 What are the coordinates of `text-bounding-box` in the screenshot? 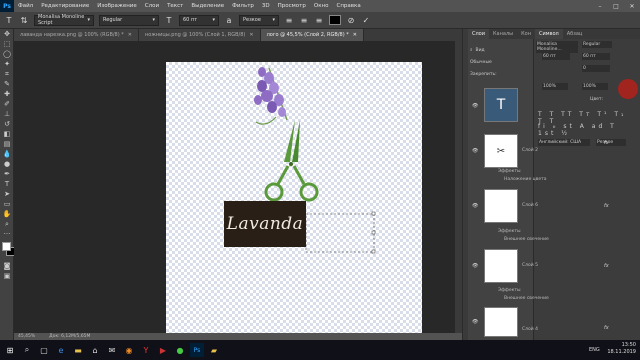 It's located at (340, 233).